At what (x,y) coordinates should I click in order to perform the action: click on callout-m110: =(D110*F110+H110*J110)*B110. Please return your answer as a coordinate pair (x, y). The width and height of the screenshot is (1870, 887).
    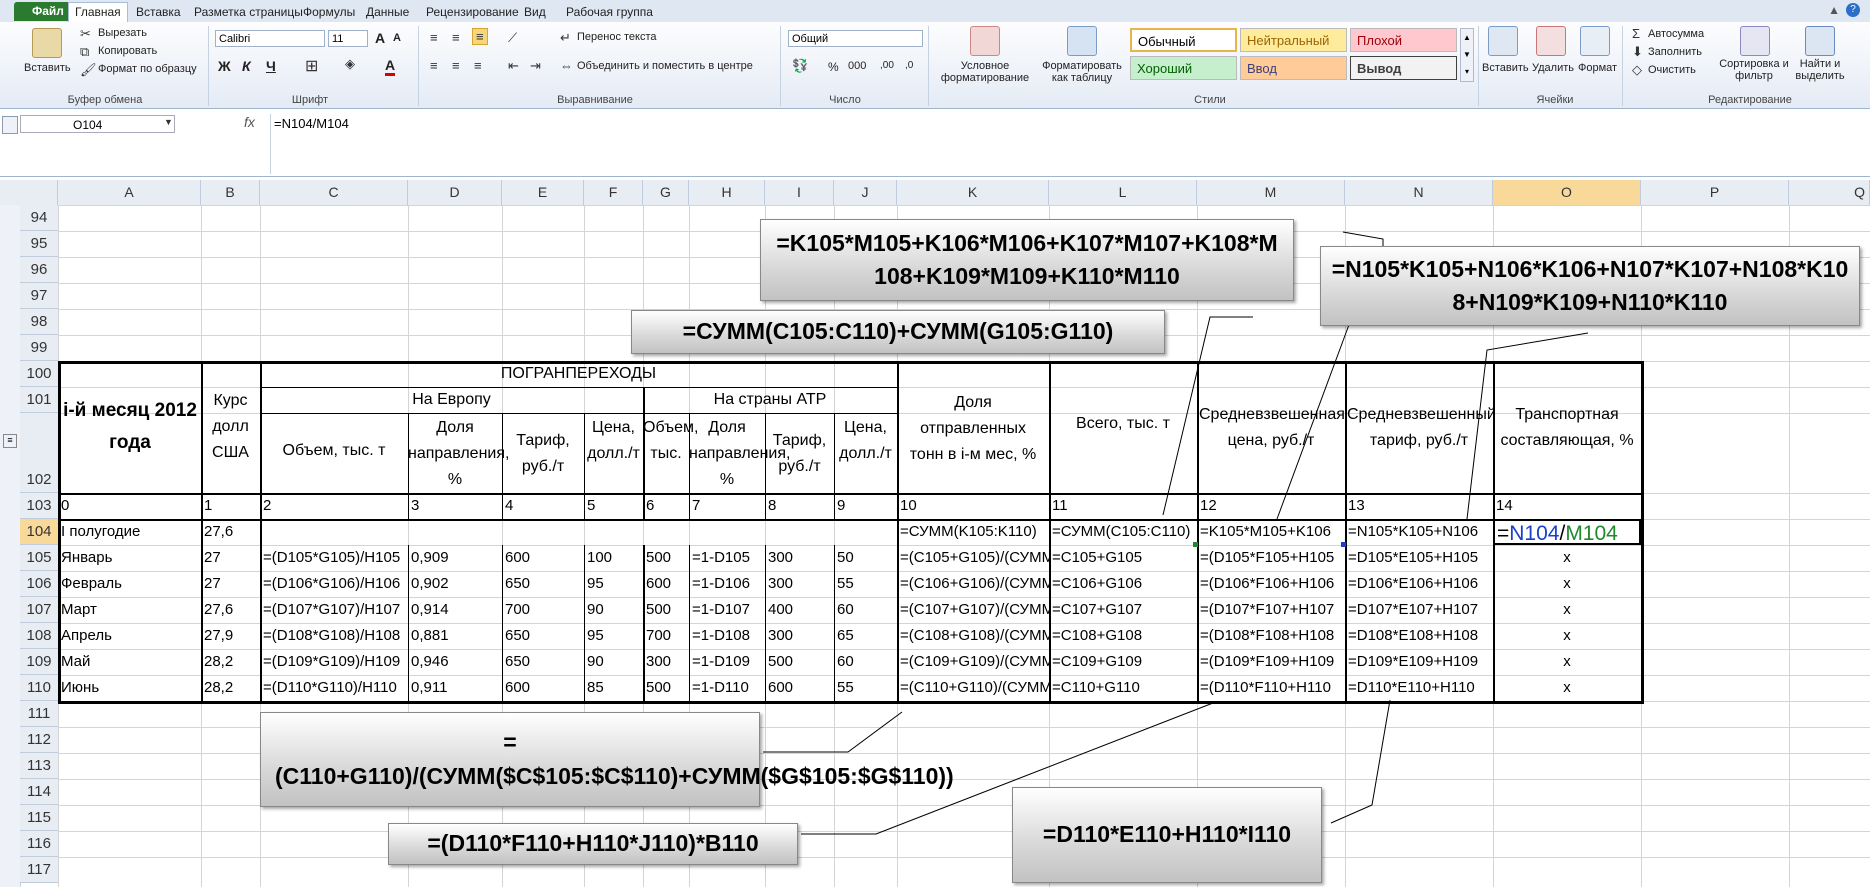
    Looking at the image, I should click on (593, 844).